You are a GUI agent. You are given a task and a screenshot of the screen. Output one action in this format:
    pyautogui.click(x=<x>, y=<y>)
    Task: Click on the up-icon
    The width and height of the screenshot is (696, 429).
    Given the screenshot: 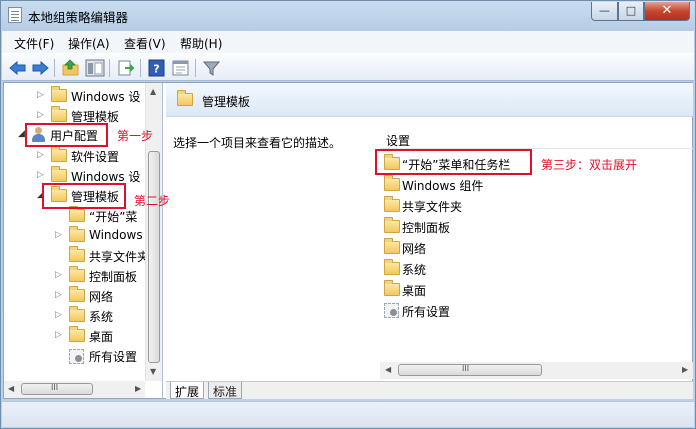 What is the action you would take?
    pyautogui.click(x=71, y=68)
    